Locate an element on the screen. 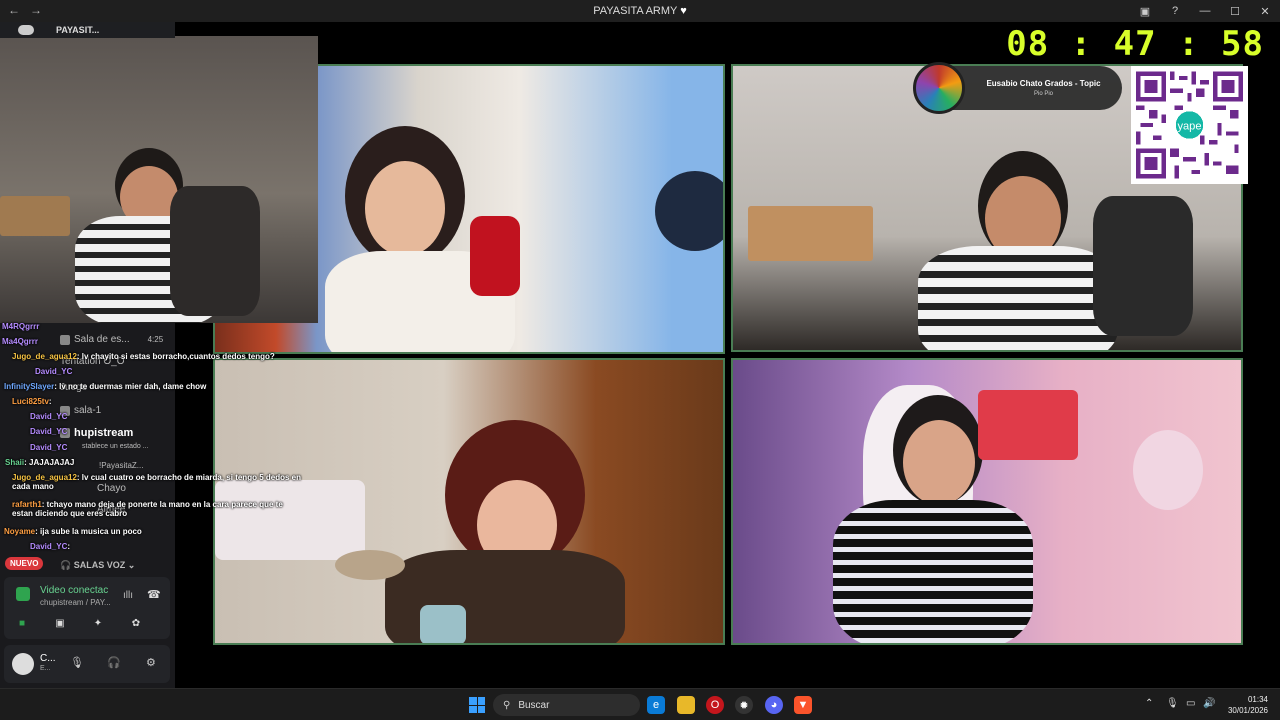  chevron-up-icon: ⌃ is located at coordinates (1149, 703).